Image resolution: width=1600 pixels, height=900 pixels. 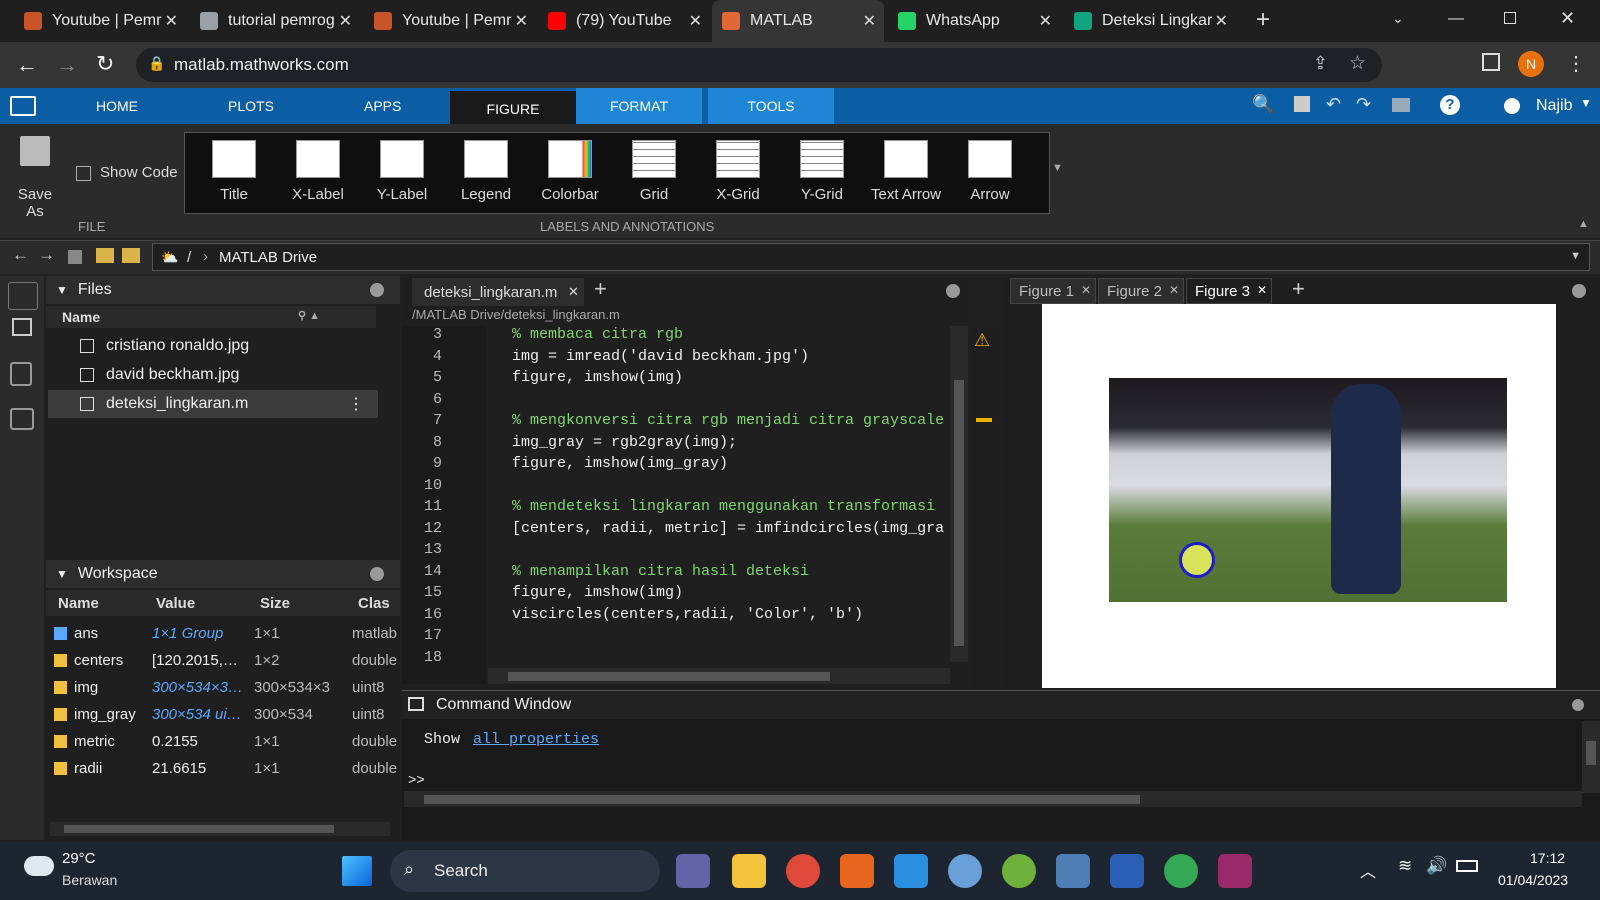 What do you see at coordinates (105, 255) in the screenshot?
I see `new-folder-icon` at bounding box center [105, 255].